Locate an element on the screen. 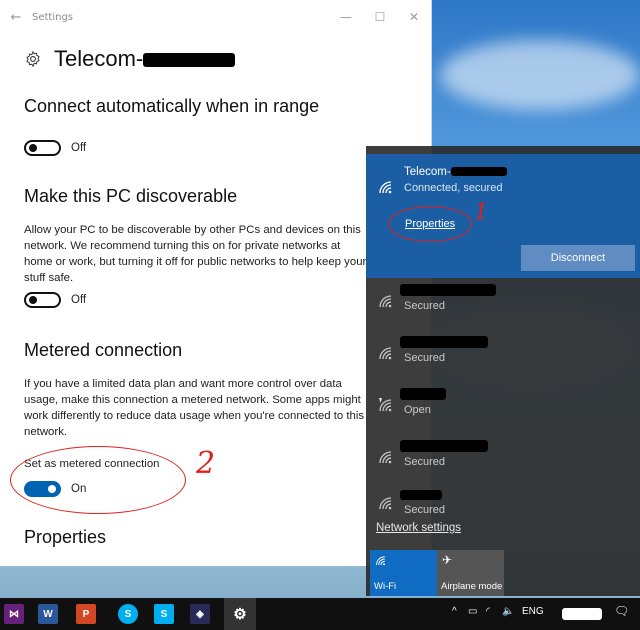 This screenshot has height=630, width=640. desktop-cloud is located at coordinates (540, 75).